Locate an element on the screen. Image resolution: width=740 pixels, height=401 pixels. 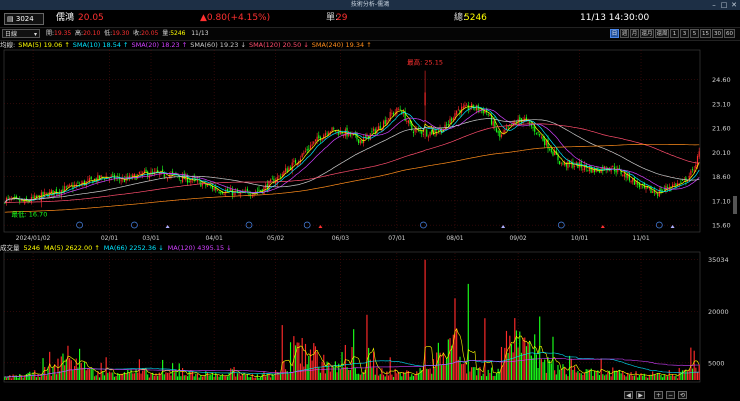
zoom-in-button: + is located at coordinates (658, 395).